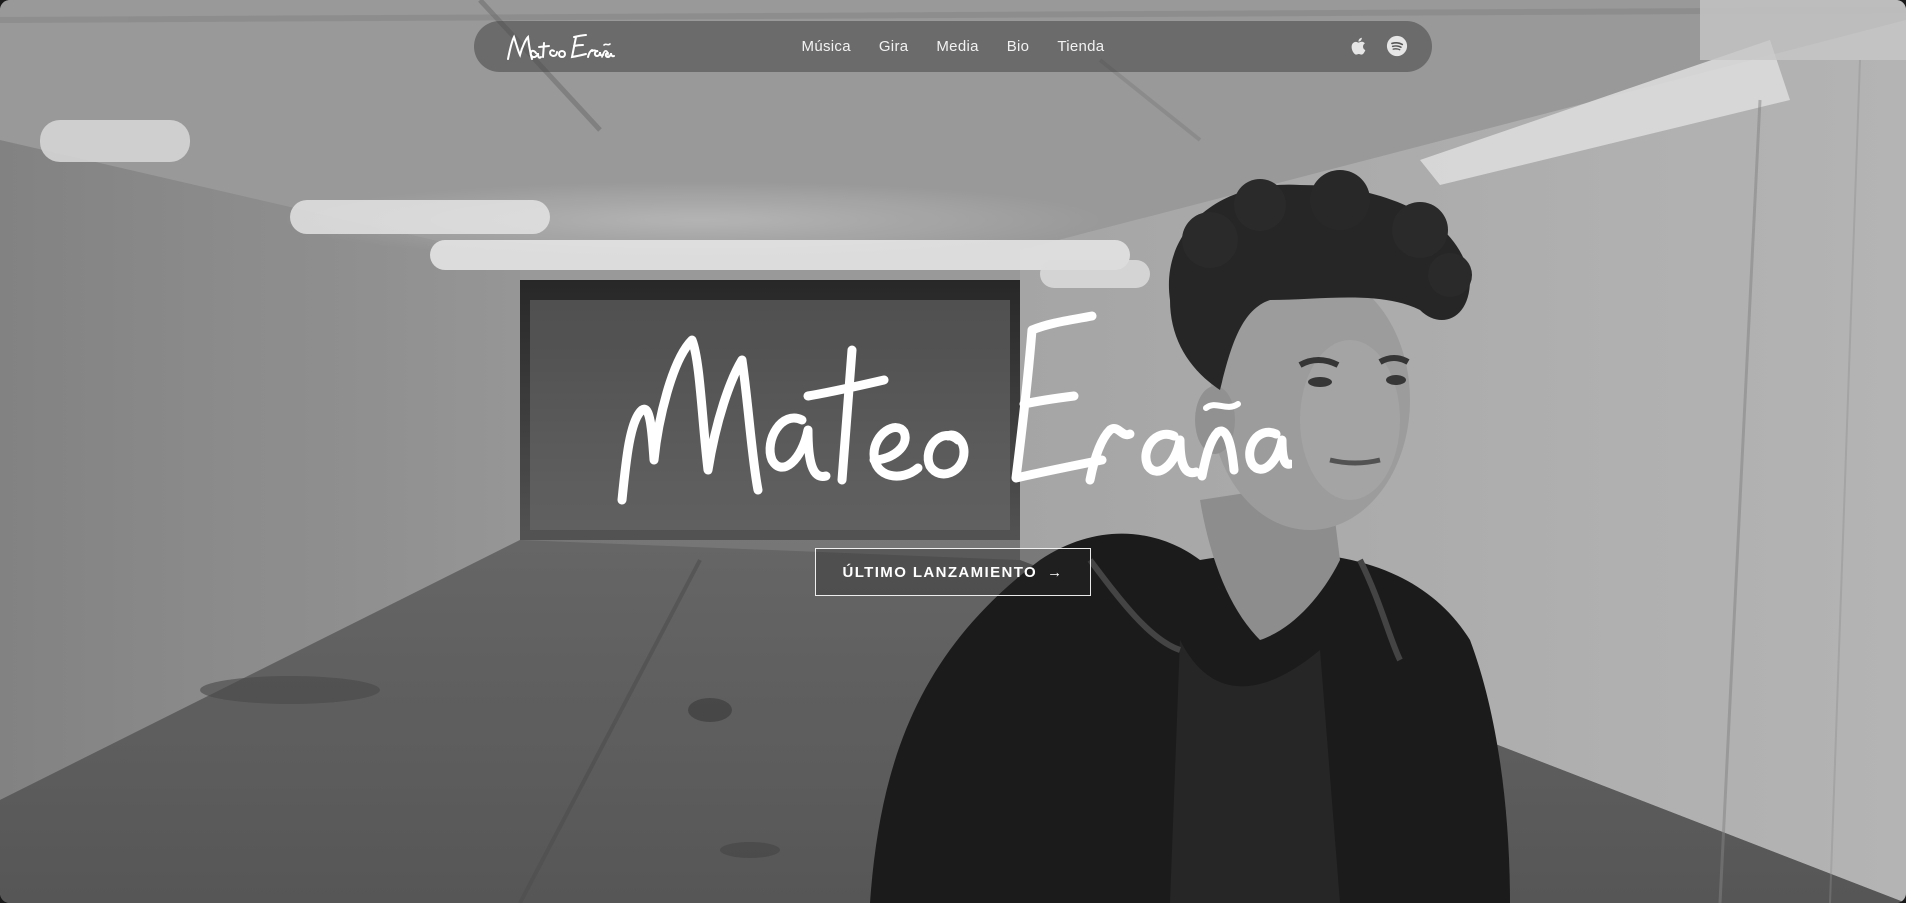 This screenshot has width=1906, height=903. I want to click on nav-item-gira: Gira, so click(894, 46).